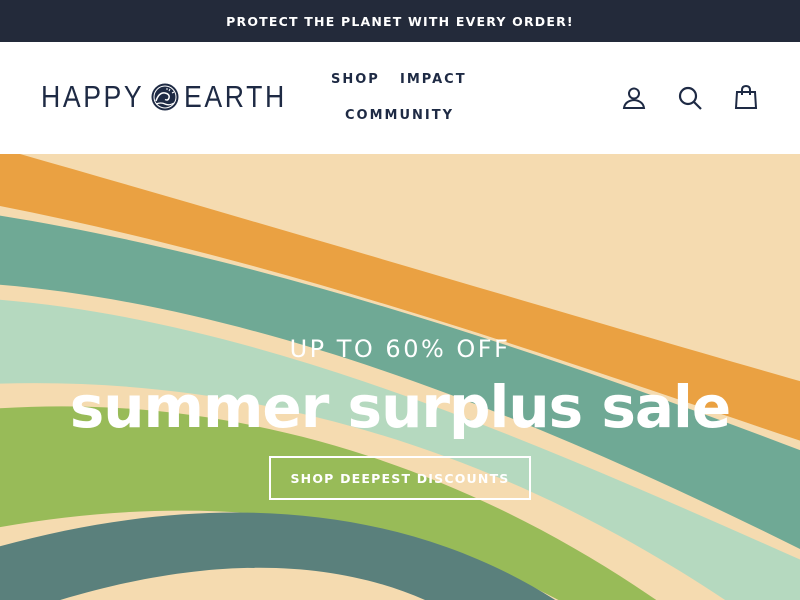 The width and height of the screenshot is (800, 600). What do you see at coordinates (399, 115) in the screenshot?
I see `nav-community: COMMUNITY` at bounding box center [399, 115].